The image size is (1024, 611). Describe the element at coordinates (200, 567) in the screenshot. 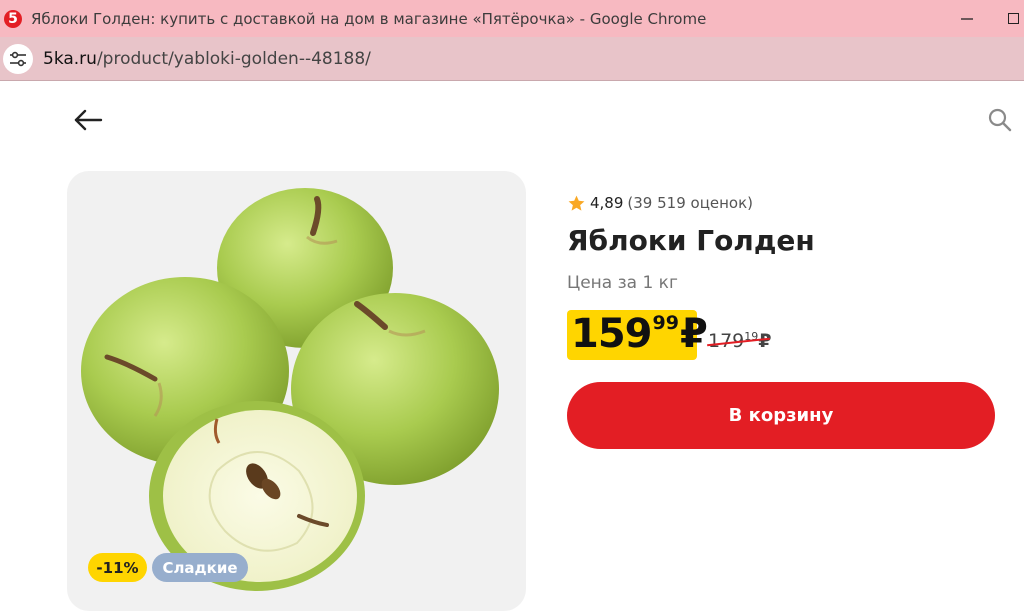

I see `sweet-tag-badge: Сладкие` at that location.